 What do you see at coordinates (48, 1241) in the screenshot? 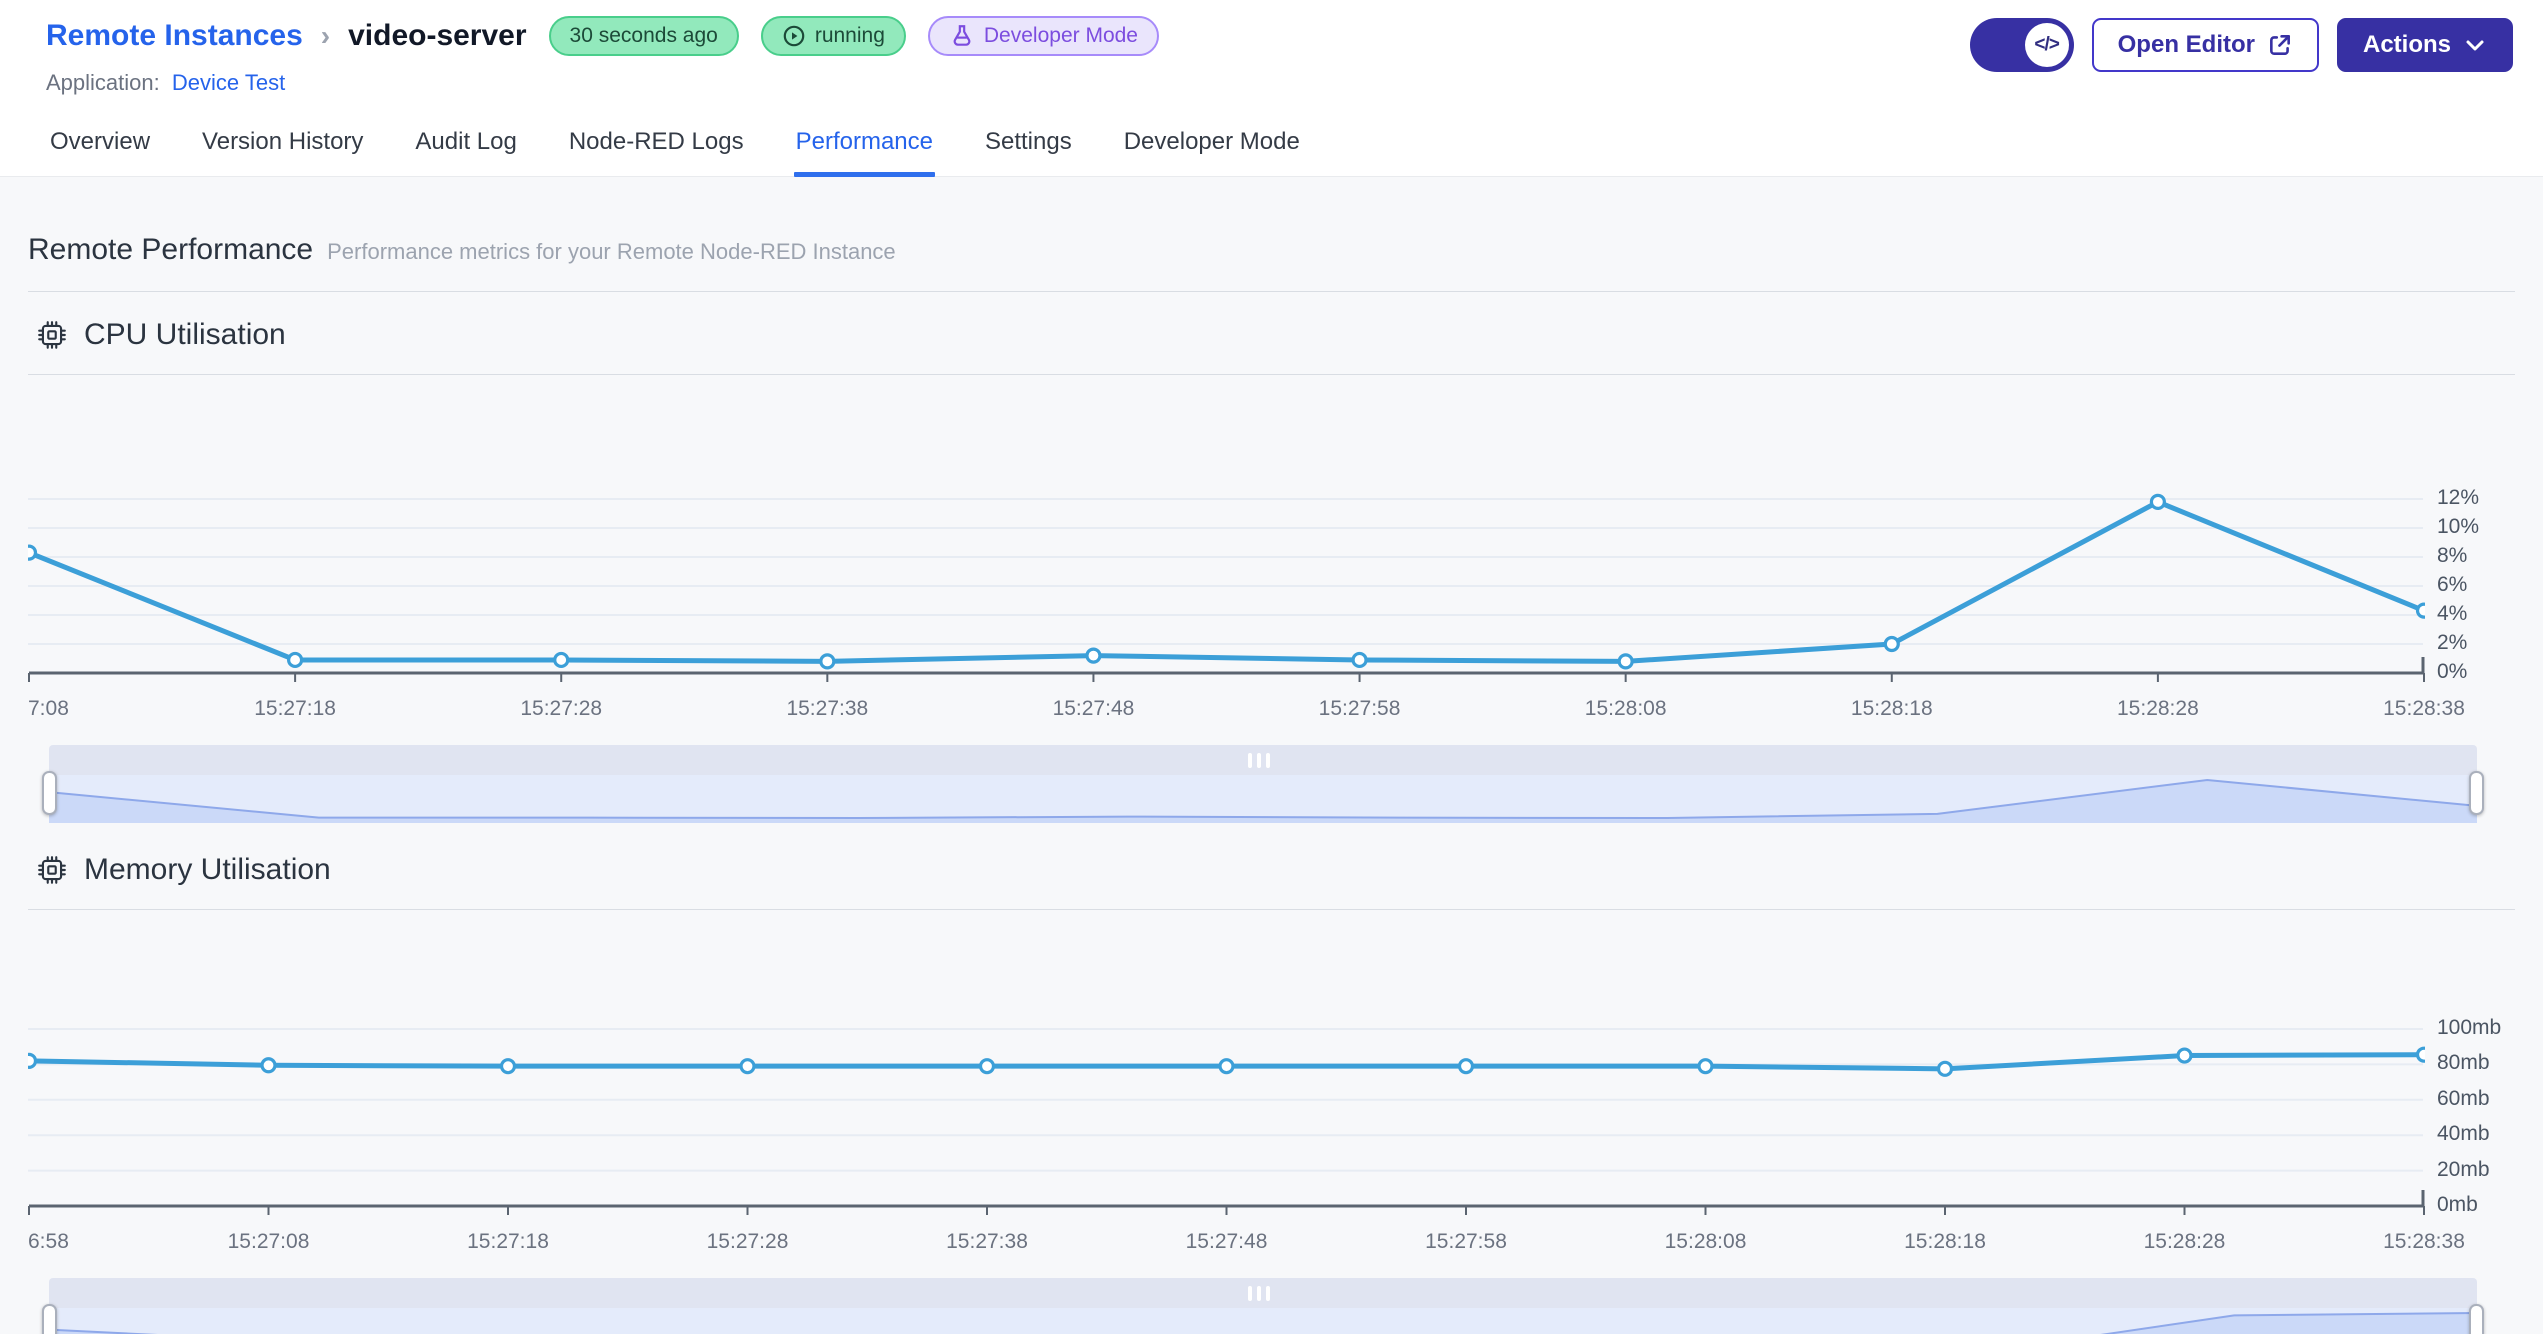
I see `x-tick-label: 6:58` at bounding box center [48, 1241].